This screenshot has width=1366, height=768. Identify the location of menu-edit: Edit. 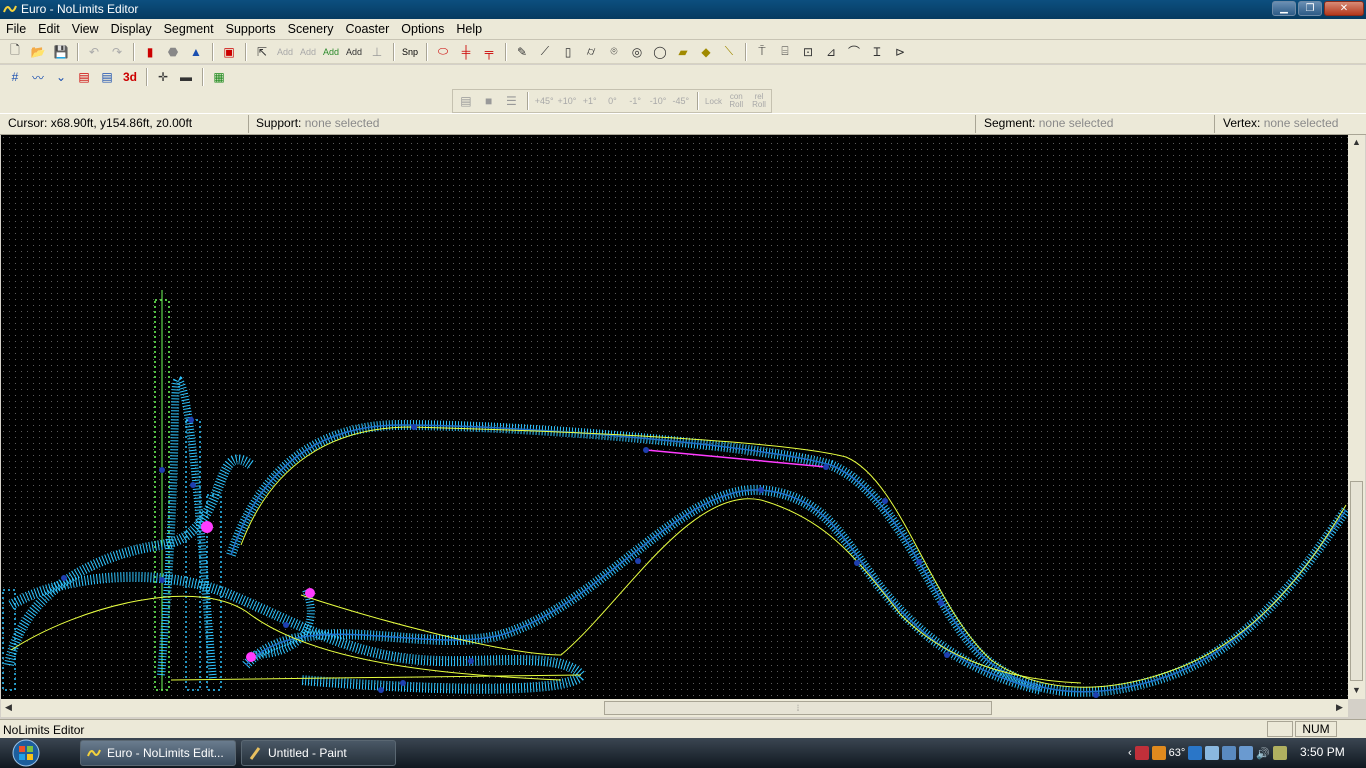
(49, 29).